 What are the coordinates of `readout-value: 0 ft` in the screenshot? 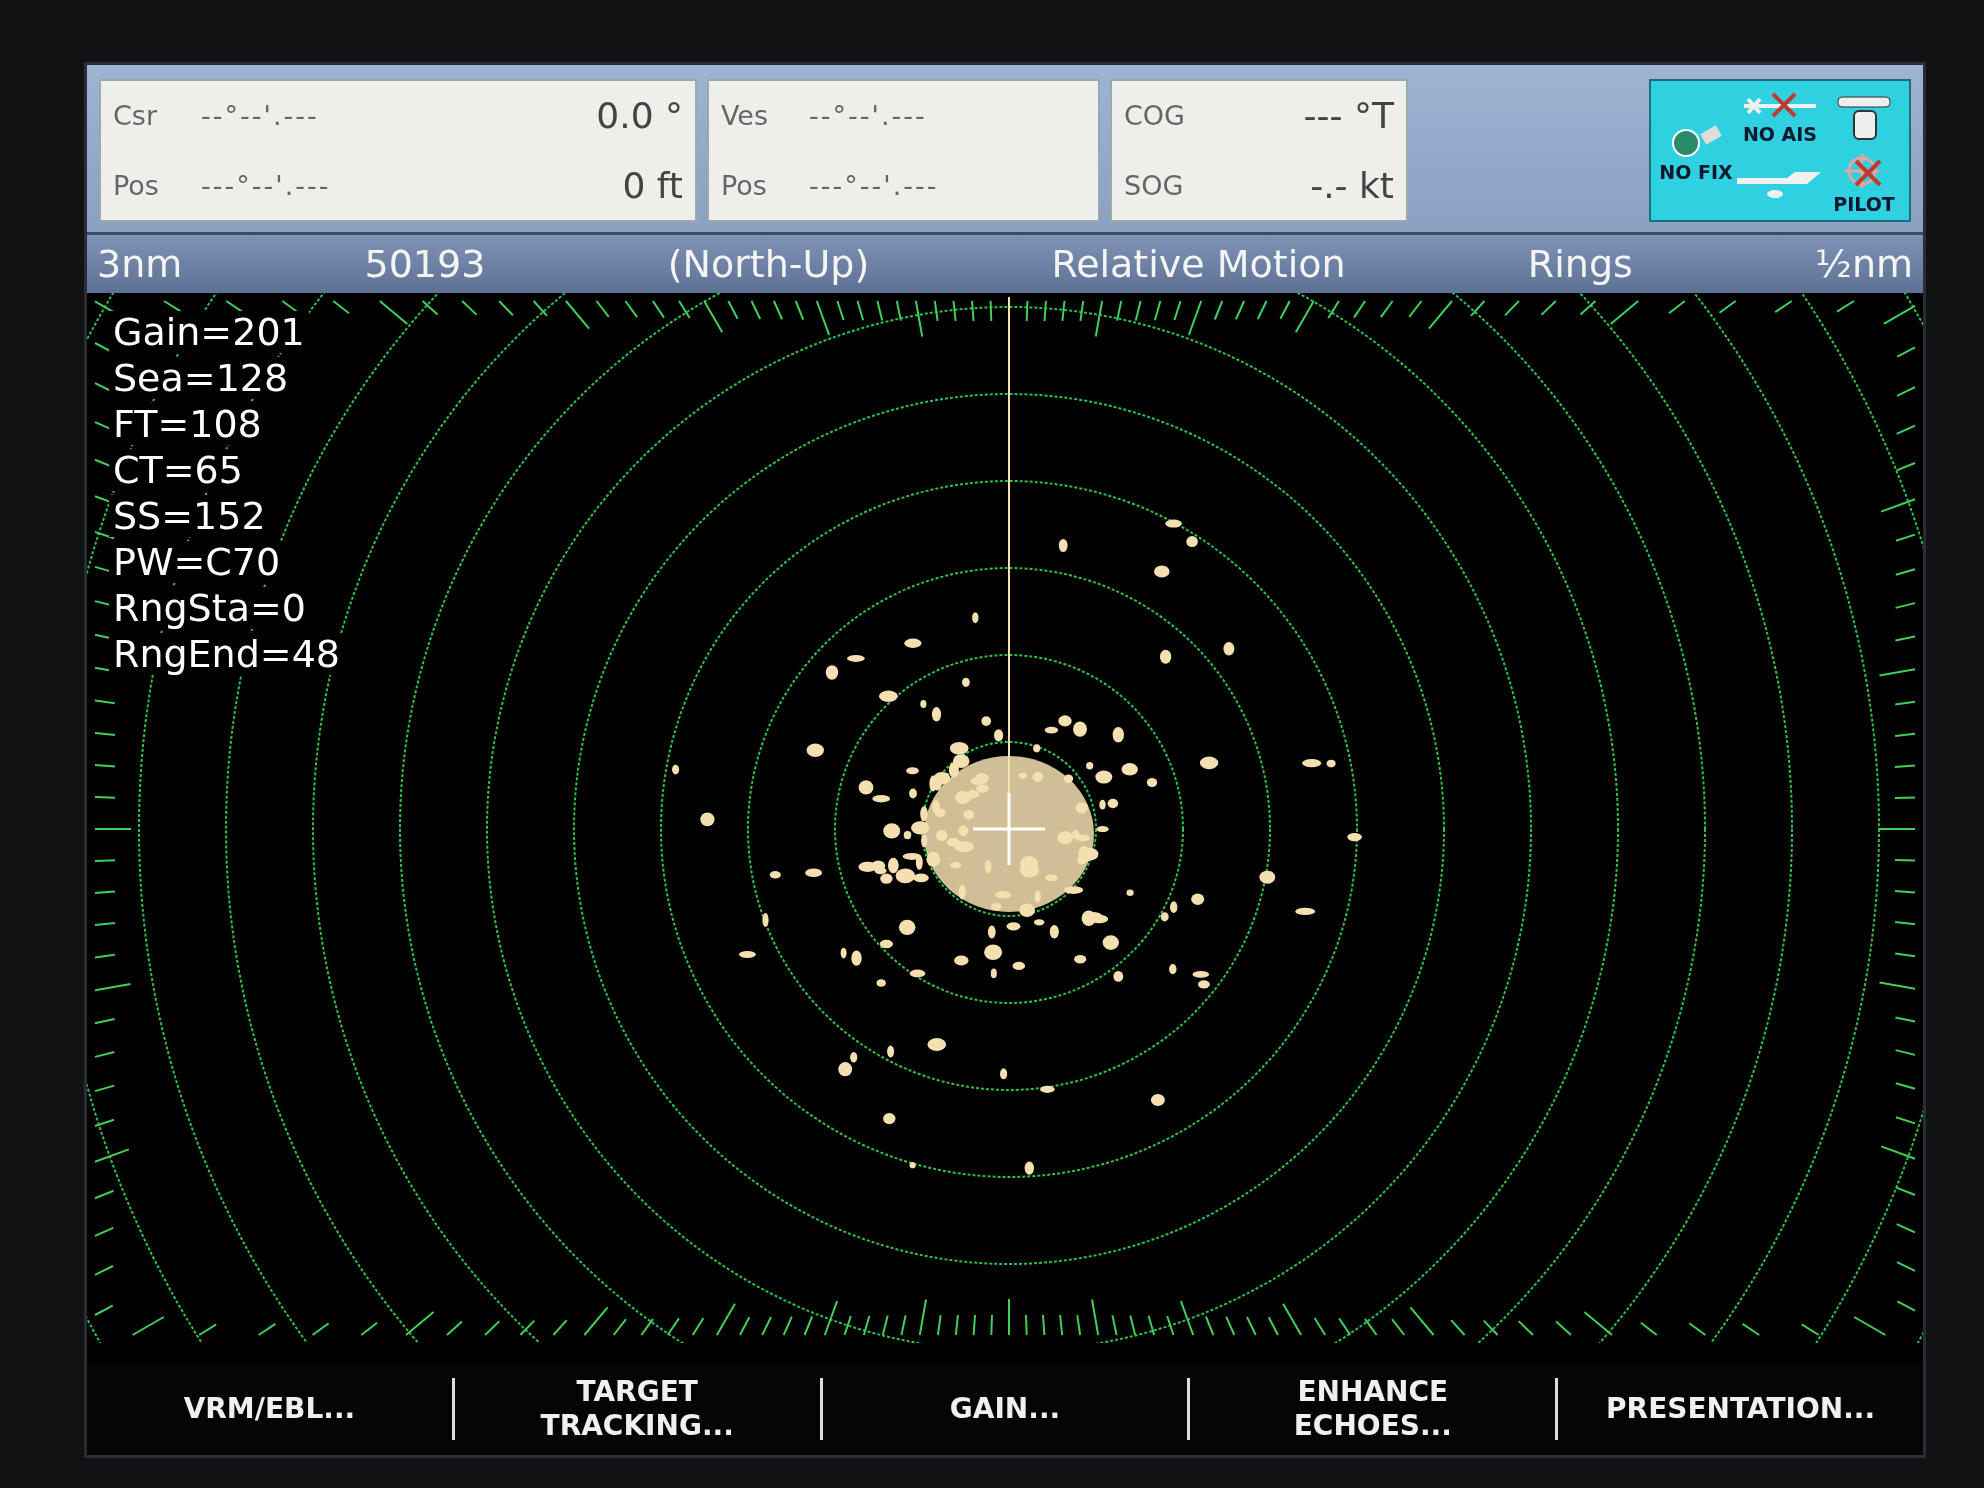 It's located at (652, 185).